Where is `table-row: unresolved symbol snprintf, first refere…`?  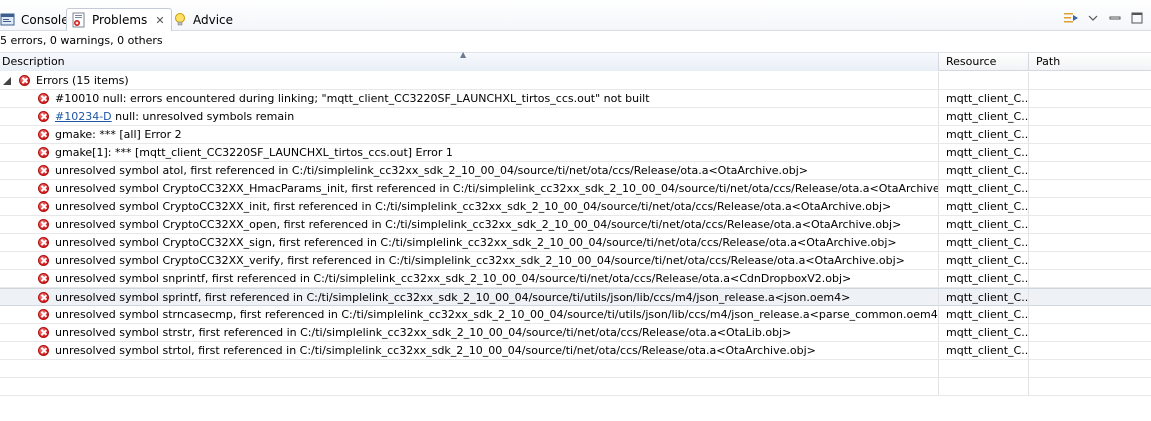 table-row: unresolved symbol snprintf, first refere… is located at coordinates (575, 279).